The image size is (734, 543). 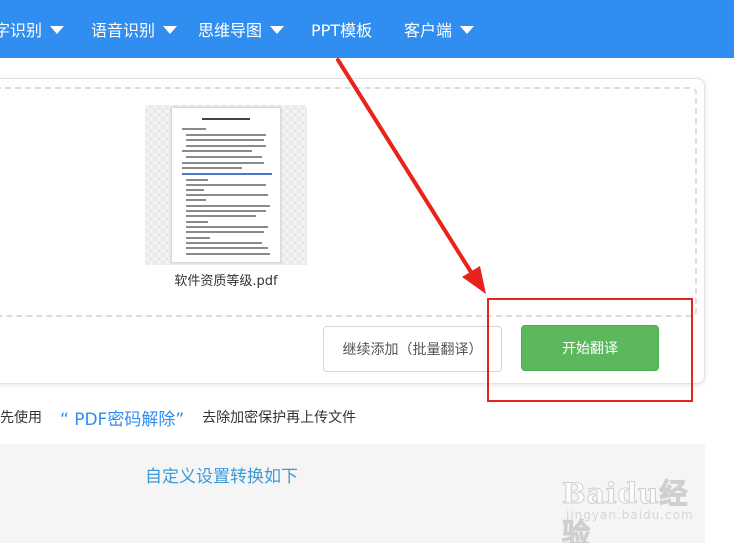 What do you see at coordinates (122, 417) in the screenshot?
I see `pdf-password-removal-link: “ PDF密码解除”` at bounding box center [122, 417].